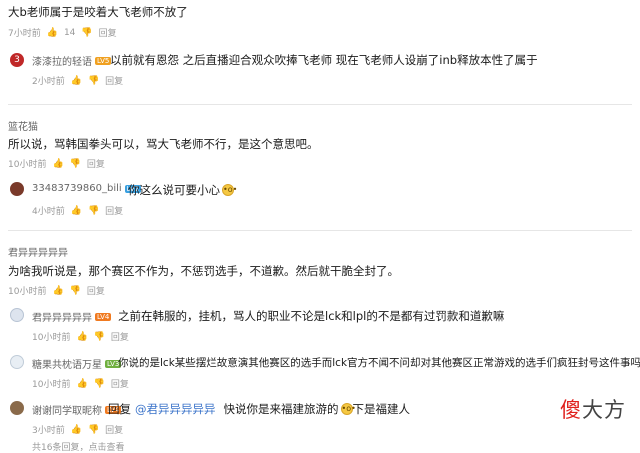  Describe the element at coordinates (98, 12) in the screenshot. I see `comment-text: 大b老师属于是咬着大飞老师不放了` at that location.